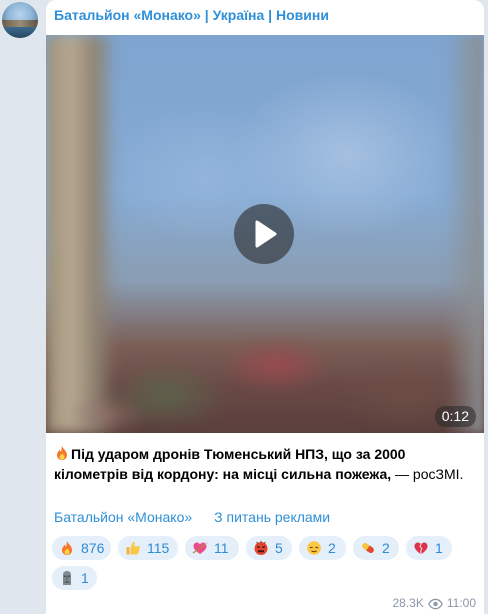 This screenshot has height=614, width=488. What do you see at coordinates (221, 548) in the screenshot?
I see `reaction-count: 11` at bounding box center [221, 548].